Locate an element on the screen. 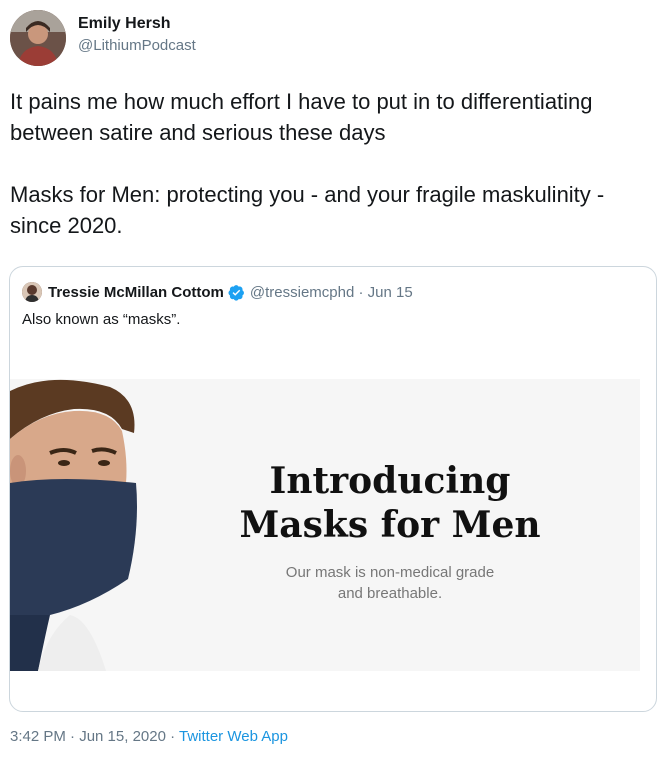  media-headline: Introducing Masks for Men is located at coordinates (390, 503).